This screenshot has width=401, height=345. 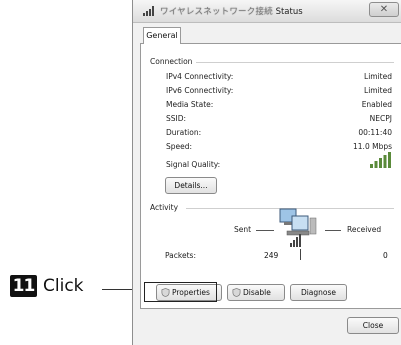 I want to click on step-number-badge: 11, so click(x=23, y=286).